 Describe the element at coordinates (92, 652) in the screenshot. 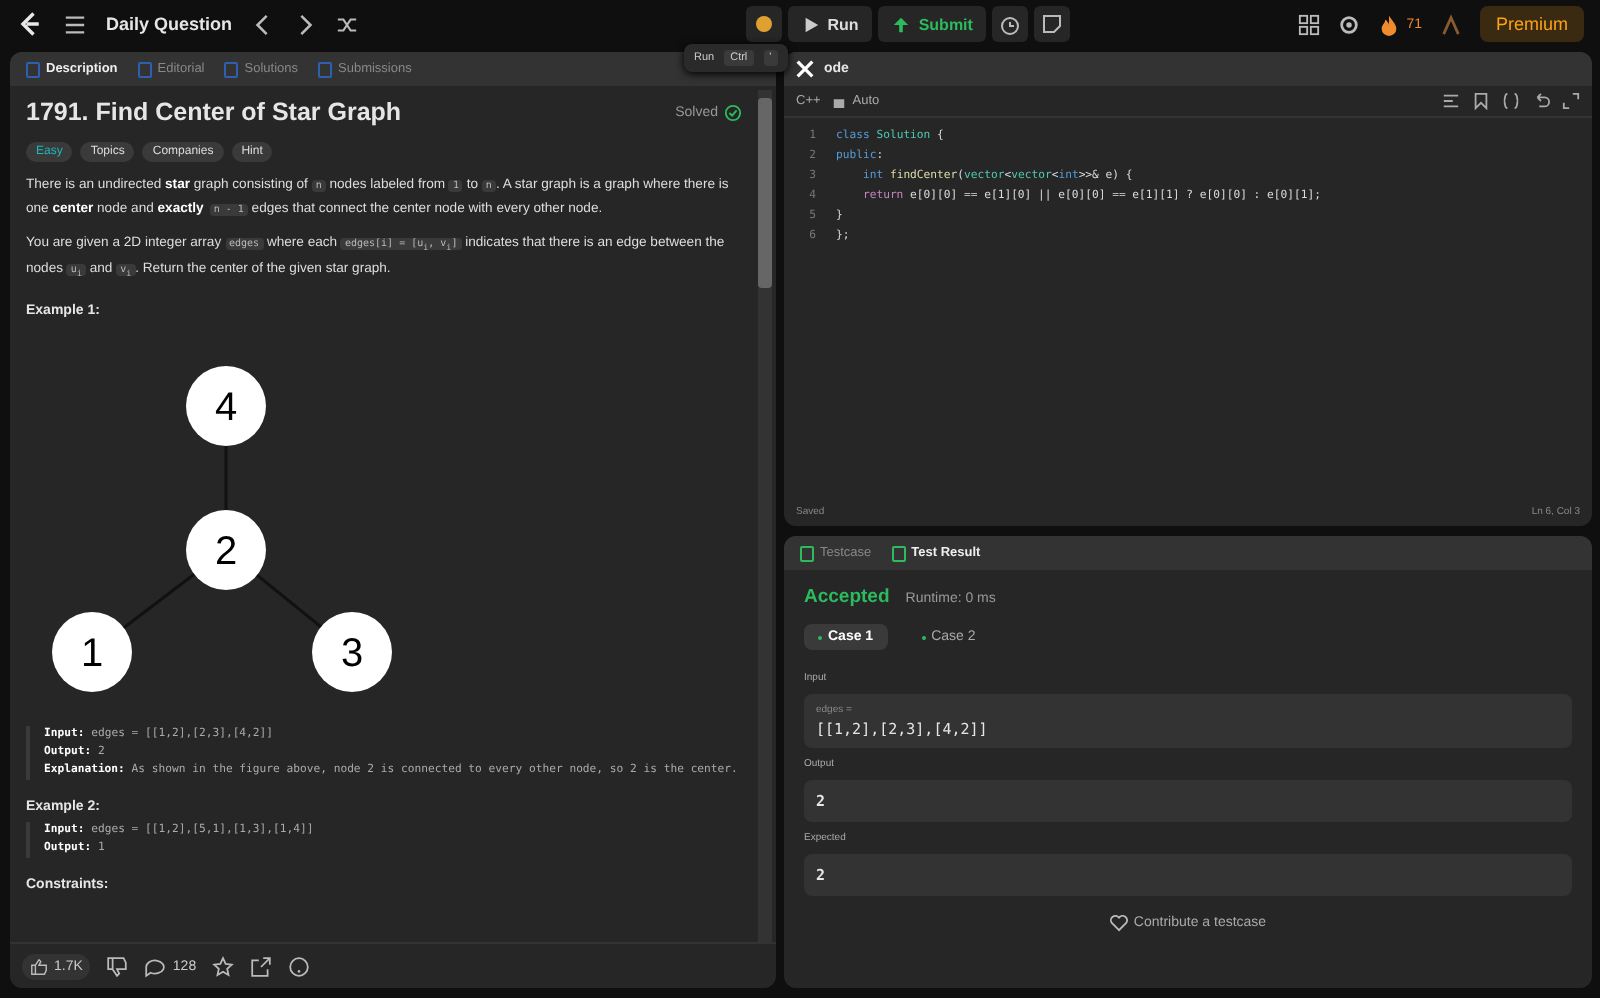

I see `graph-node: 1` at that location.